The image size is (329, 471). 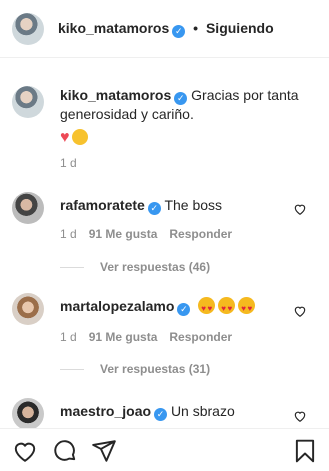 What do you see at coordinates (240, 28) in the screenshot?
I see `following-button: Siguiendo` at bounding box center [240, 28].